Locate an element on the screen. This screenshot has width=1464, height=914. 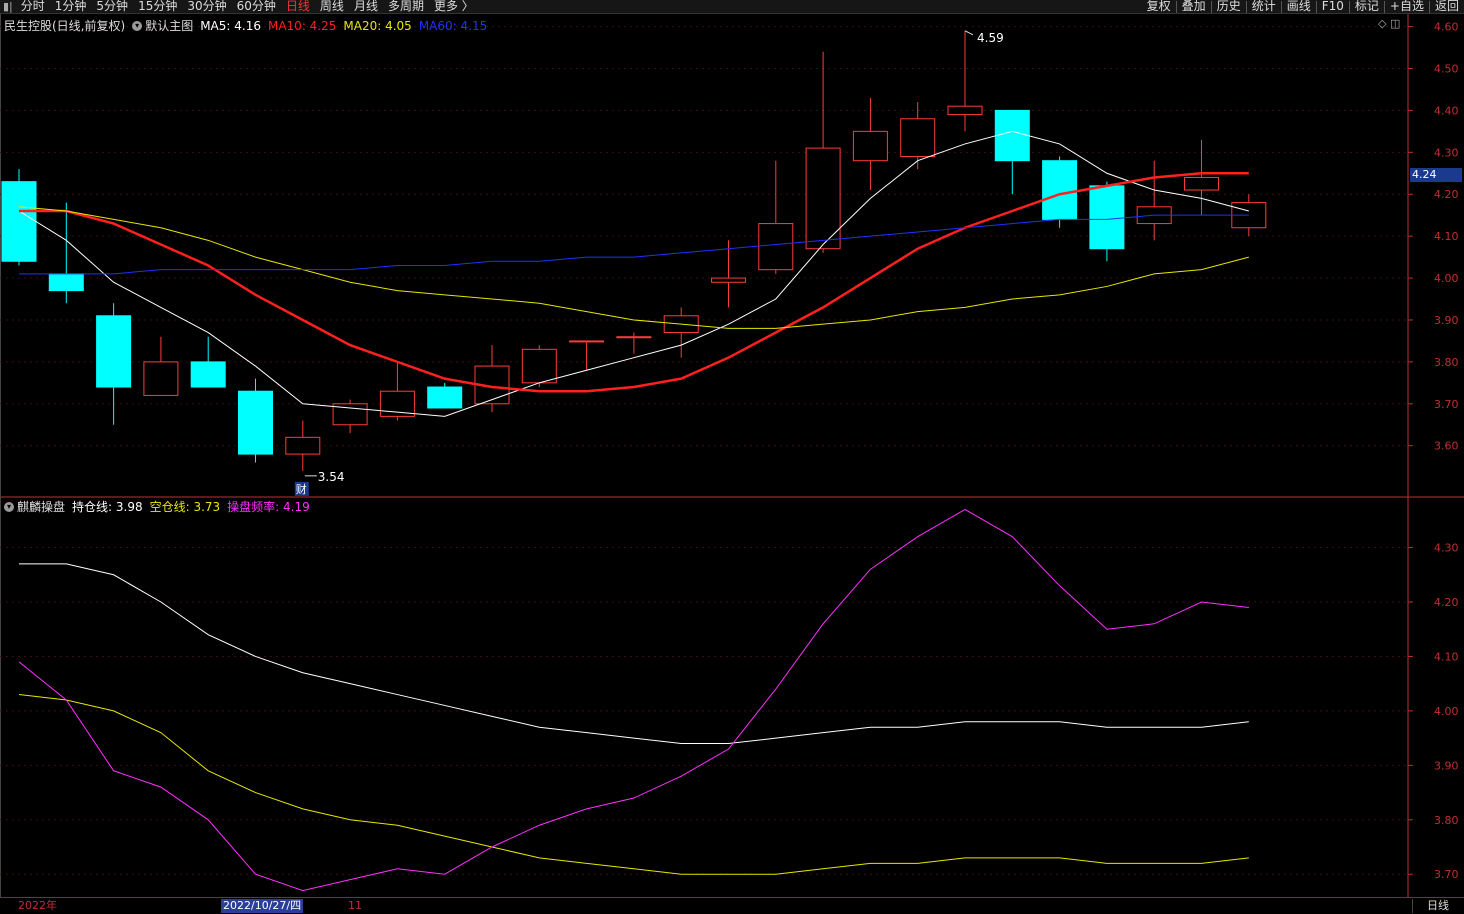
sub-y-tick-label: 4.30 is located at coordinates (1446, 548).